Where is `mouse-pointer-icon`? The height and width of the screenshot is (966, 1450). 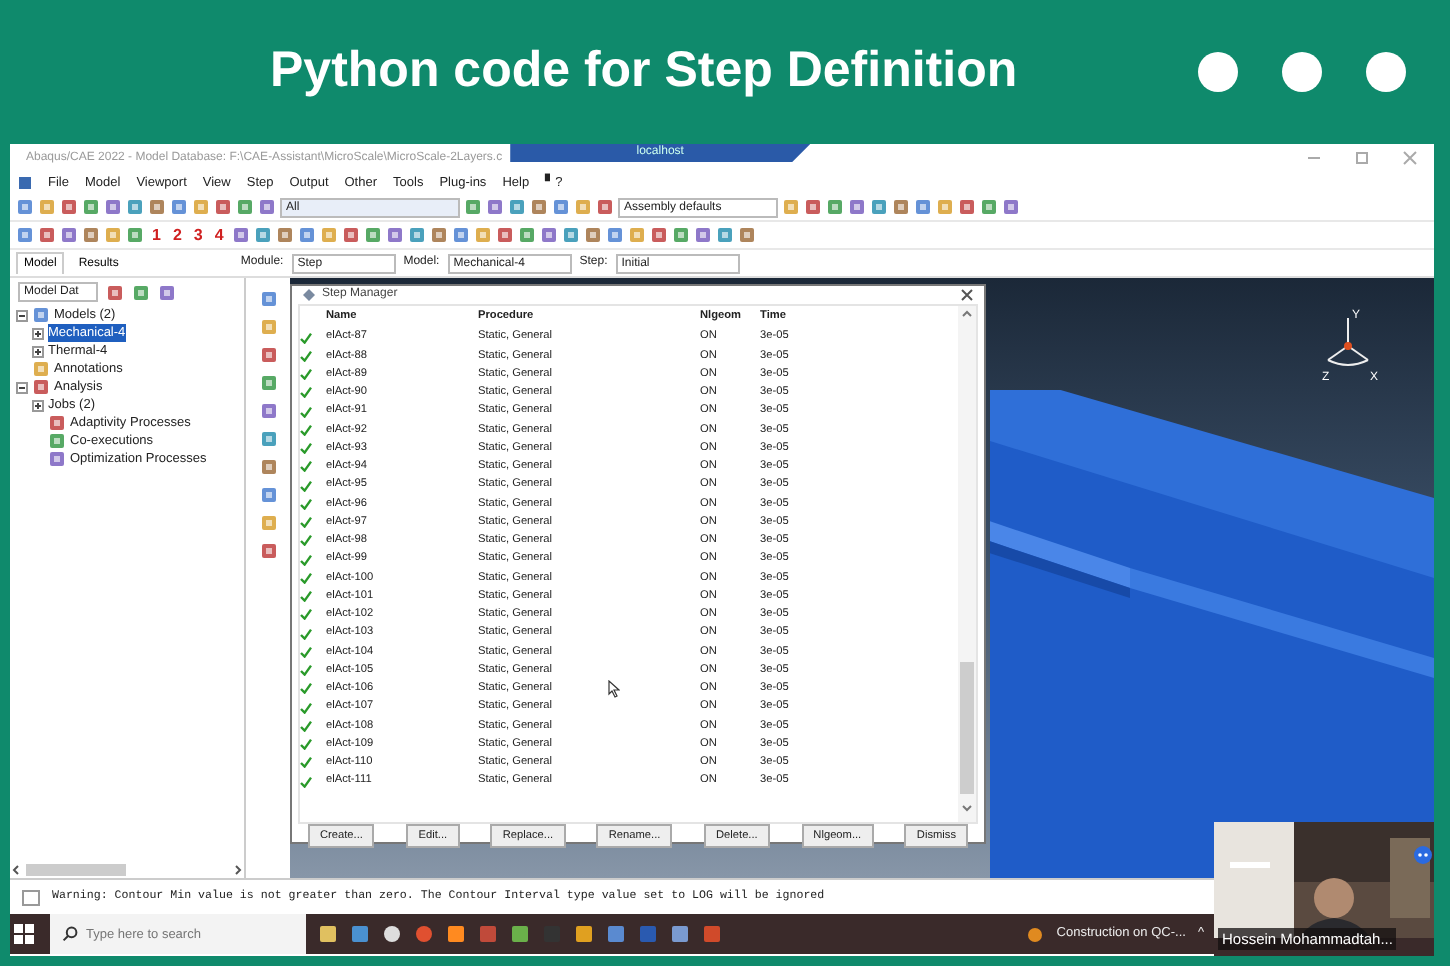 mouse-pointer-icon is located at coordinates (614, 689).